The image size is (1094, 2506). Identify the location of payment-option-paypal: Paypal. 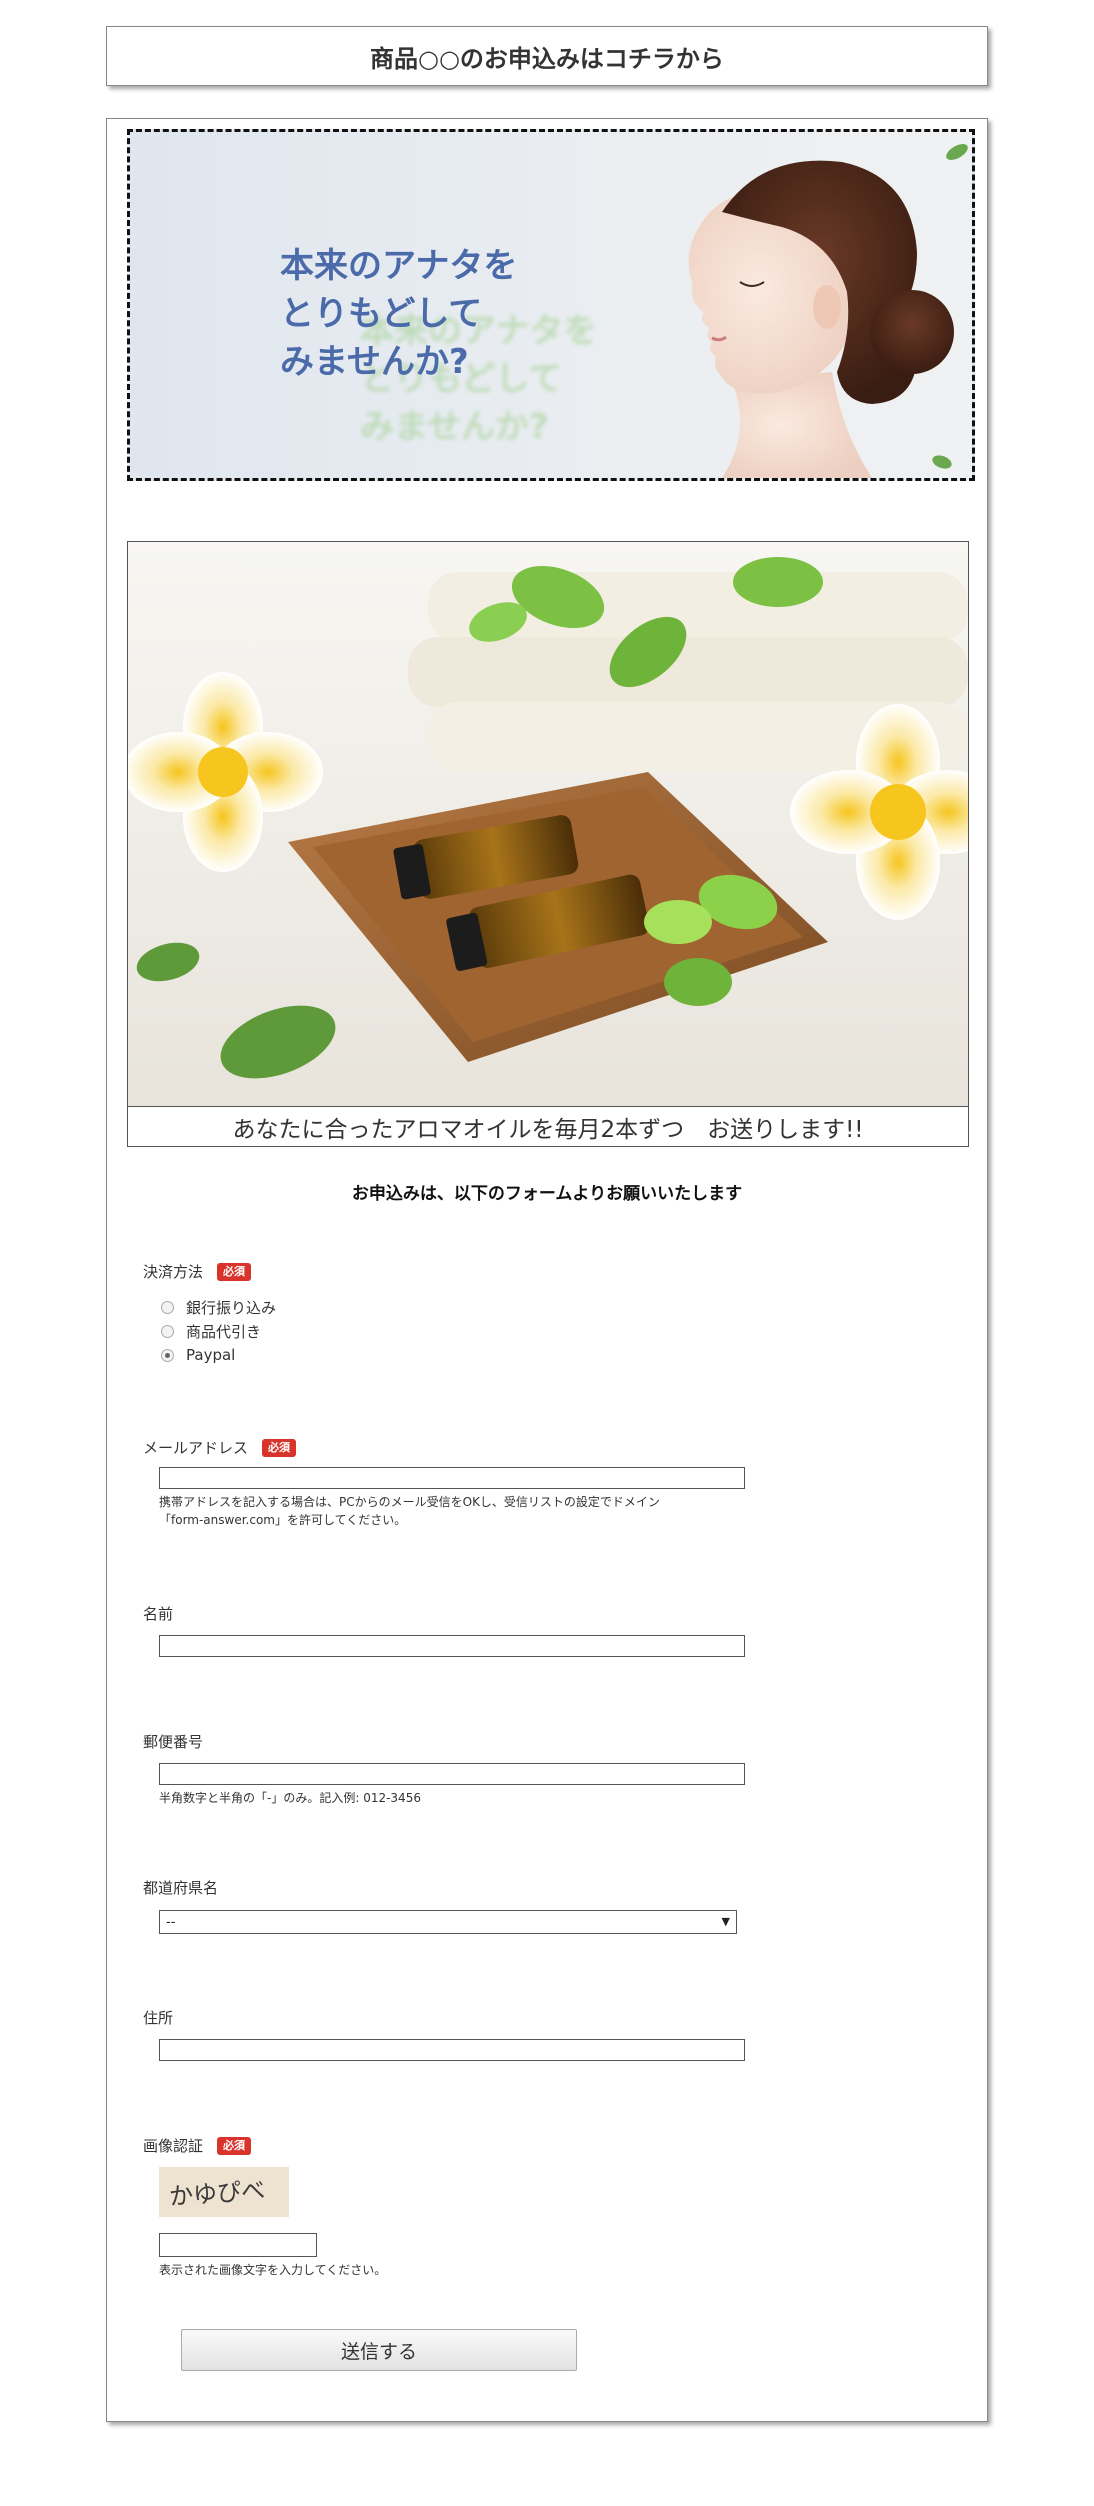
(218, 1355).